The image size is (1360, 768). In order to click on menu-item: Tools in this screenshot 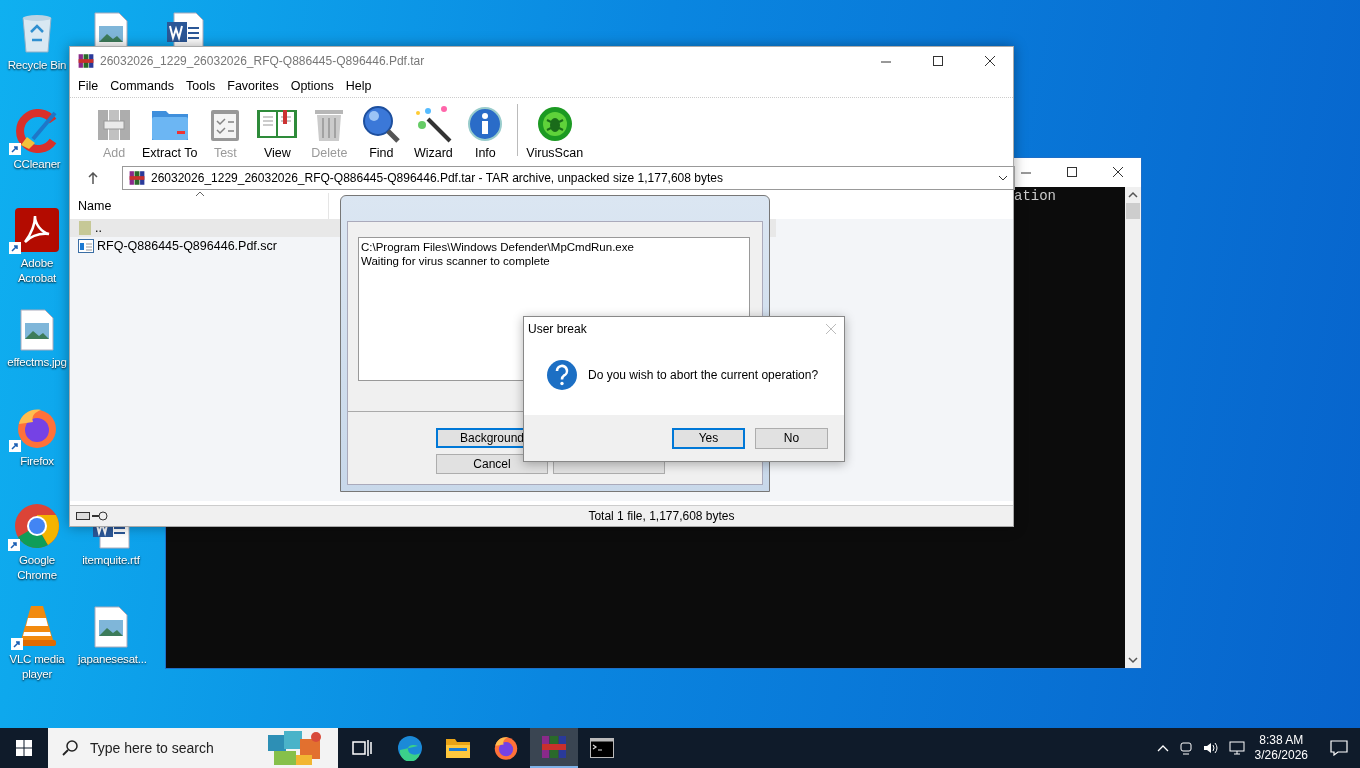, I will do `click(201, 86)`.